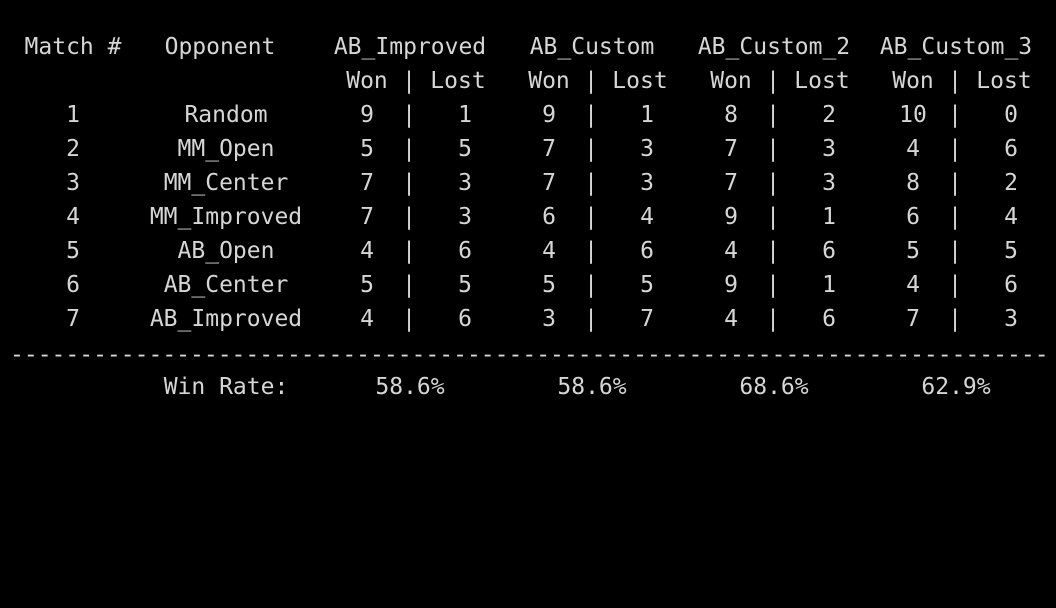 Image resolution: width=1056 pixels, height=608 pixels. Describe the element at coordinates (1011, 115) in the screenshot. I see `lost-count: 0` at that location.